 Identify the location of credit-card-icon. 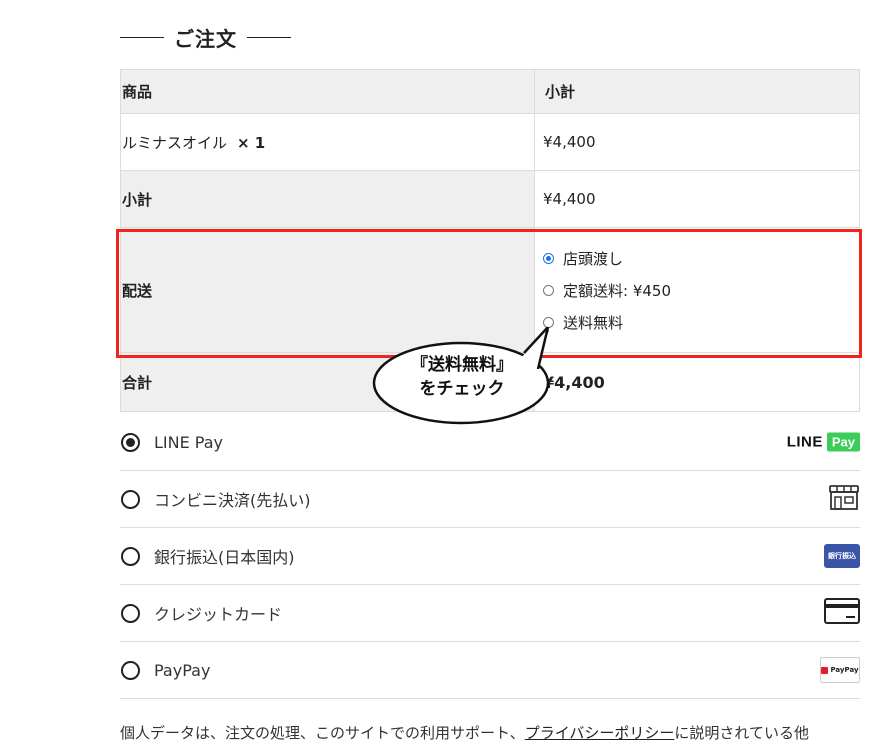
(842, 613).